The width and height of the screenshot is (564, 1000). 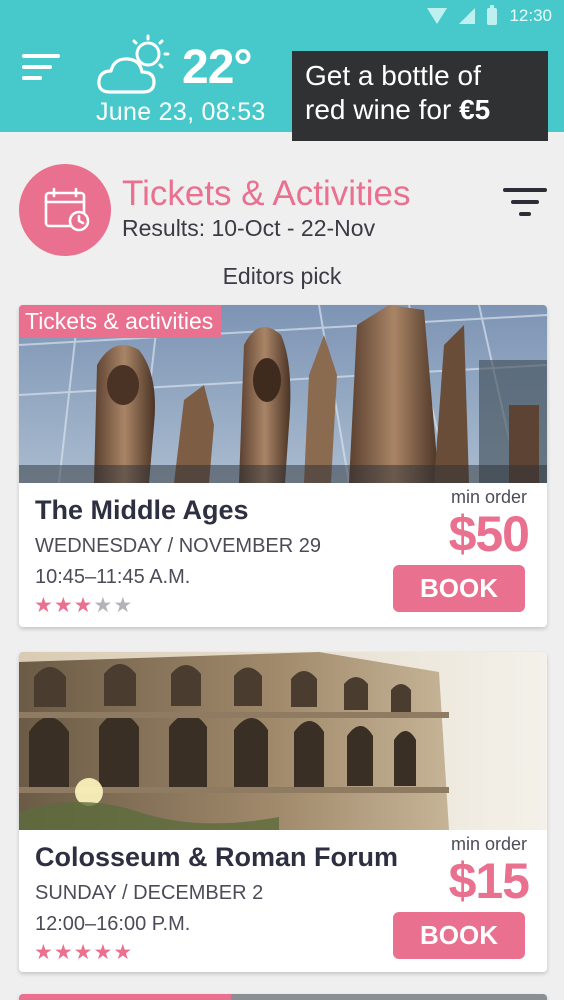 What do you see at coordinates (389, 997) in the screenshot?
I see `activity-image` at bounding box center [389, 997].